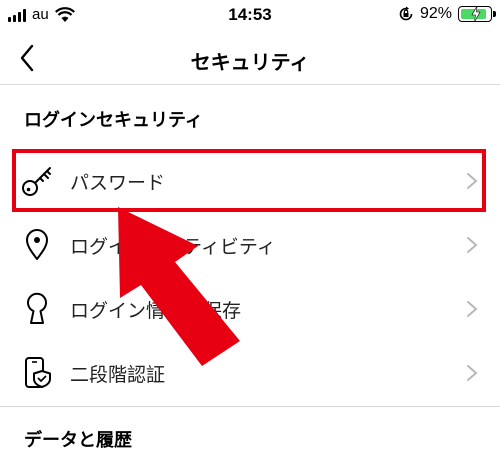 This screenshot has width=500, height=462. What do you see at coordinates (250, 309) in the screenshot?
I see `list-item-saved-login-info: ログイン情報を保存` at bounding box center [250, 309].